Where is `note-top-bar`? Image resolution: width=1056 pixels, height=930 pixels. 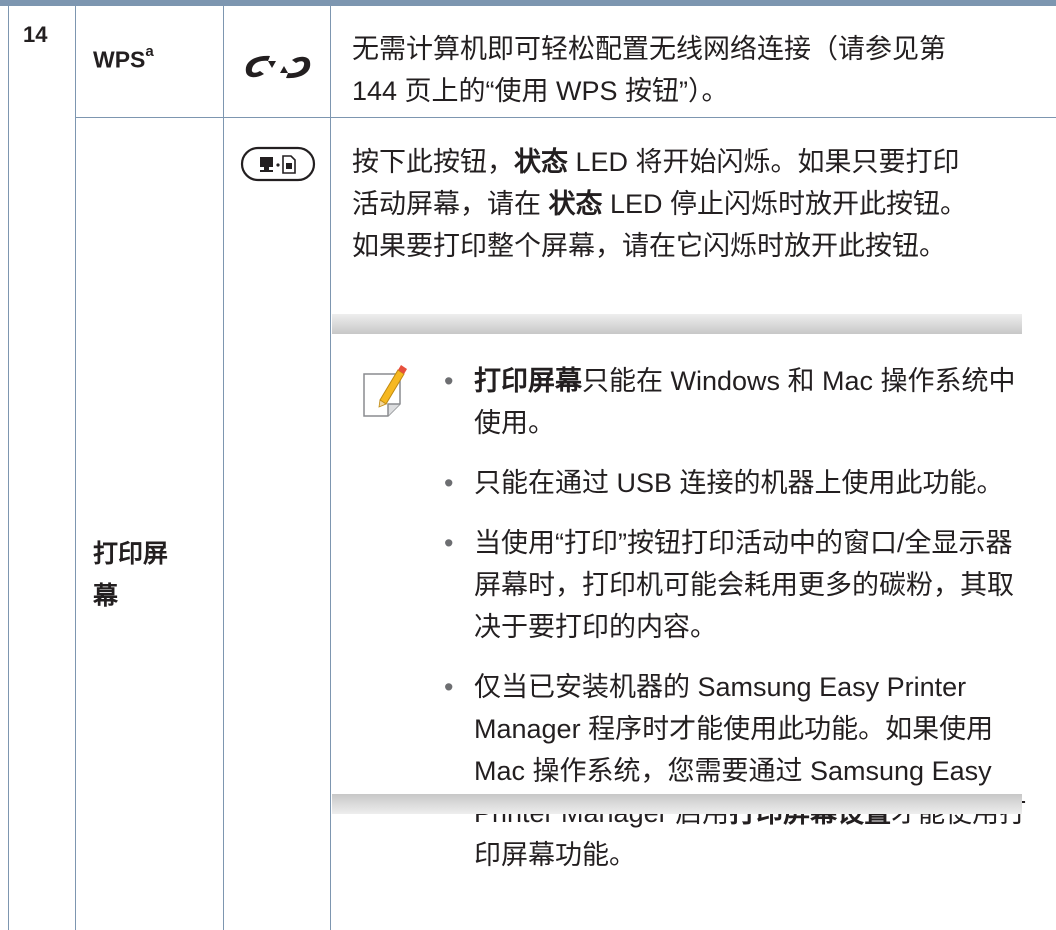
note-top-bar is located at coordinates (677, 324).